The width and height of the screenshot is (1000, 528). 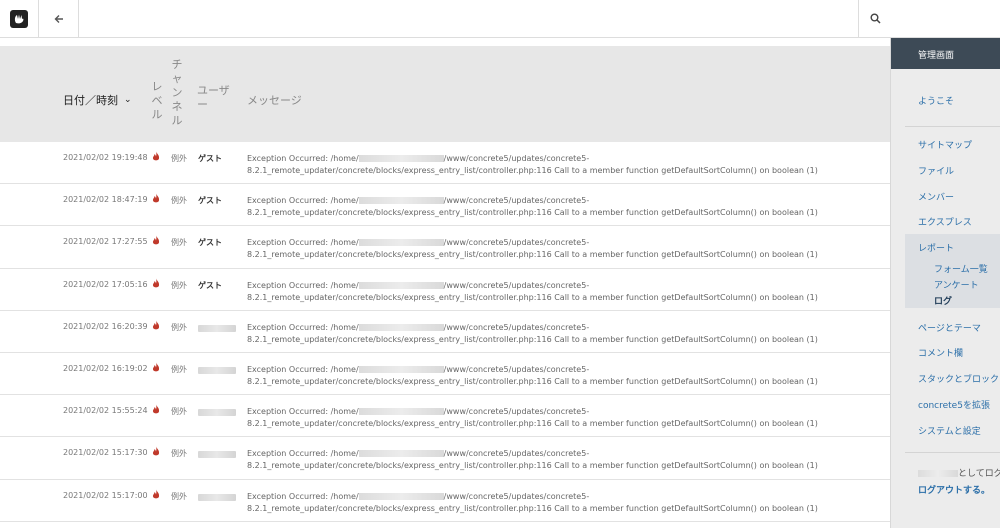 I want to click on sidebar-item-sitemap: サイトマップ, so click(x=945, y=144).